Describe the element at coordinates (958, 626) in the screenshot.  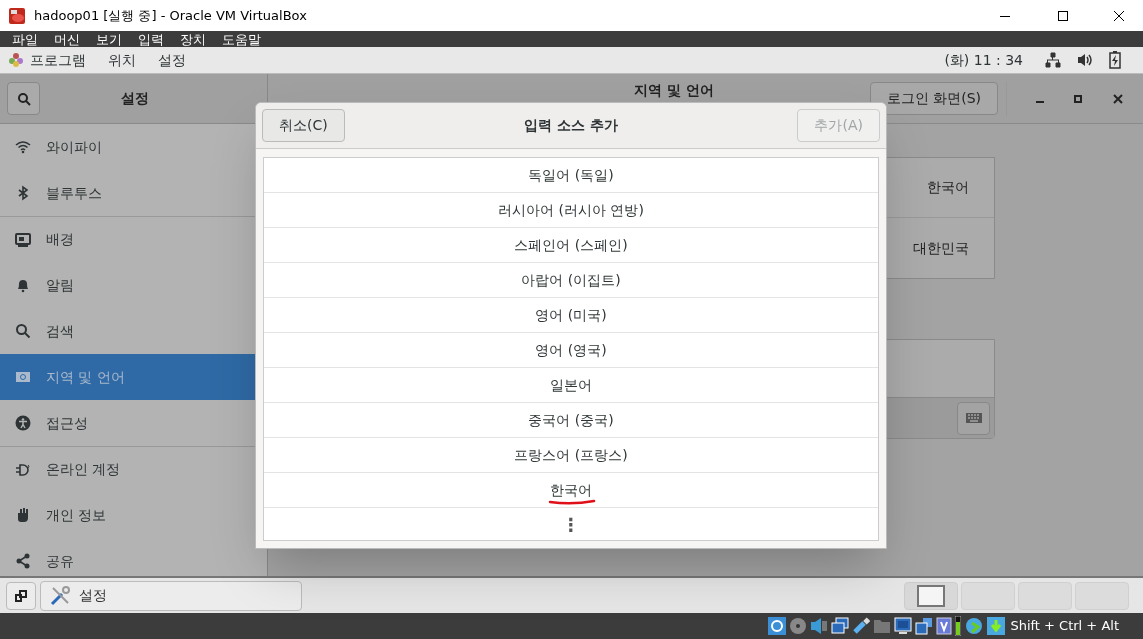
I see `level-meter-icon` at that location.